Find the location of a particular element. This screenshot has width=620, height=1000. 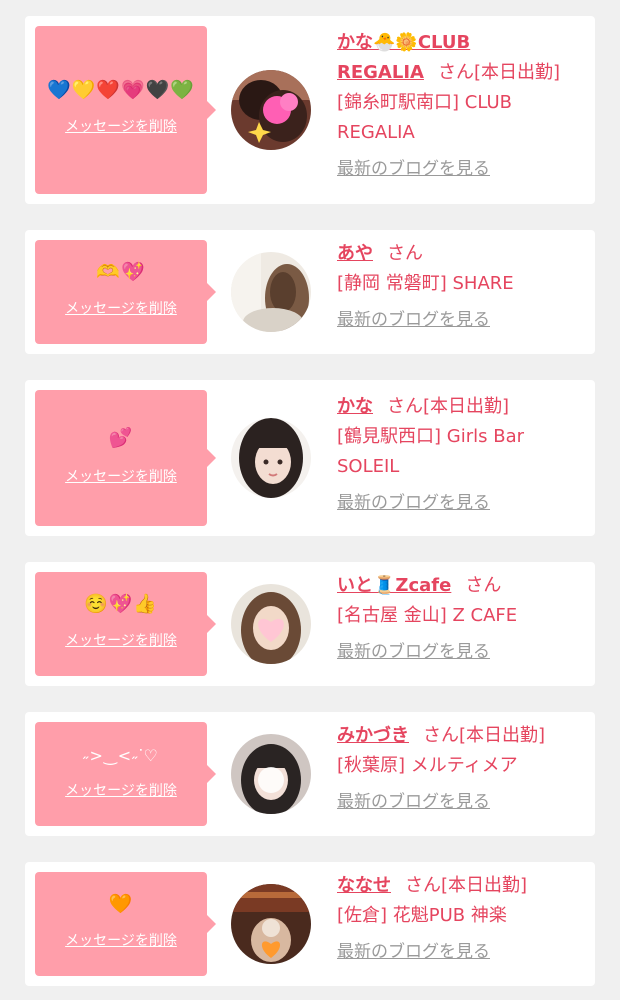

message-bubble: 🫶💖 メッセージを削除 is located at coordinates (125, 292).